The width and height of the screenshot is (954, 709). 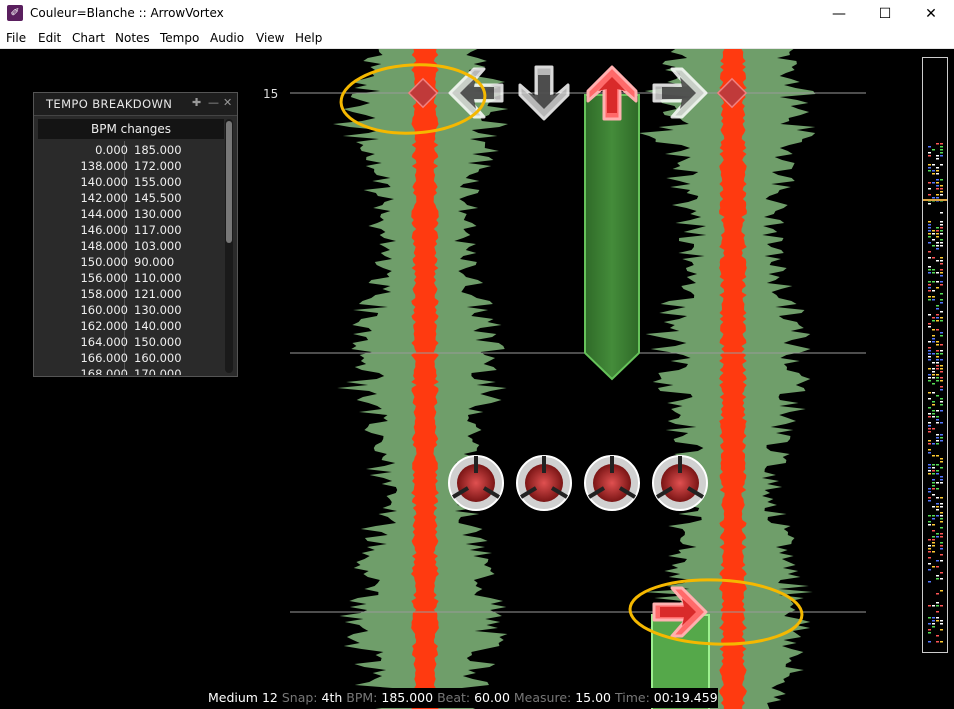 I want to click on arrow-down-icon, so click(x=544, y=93).